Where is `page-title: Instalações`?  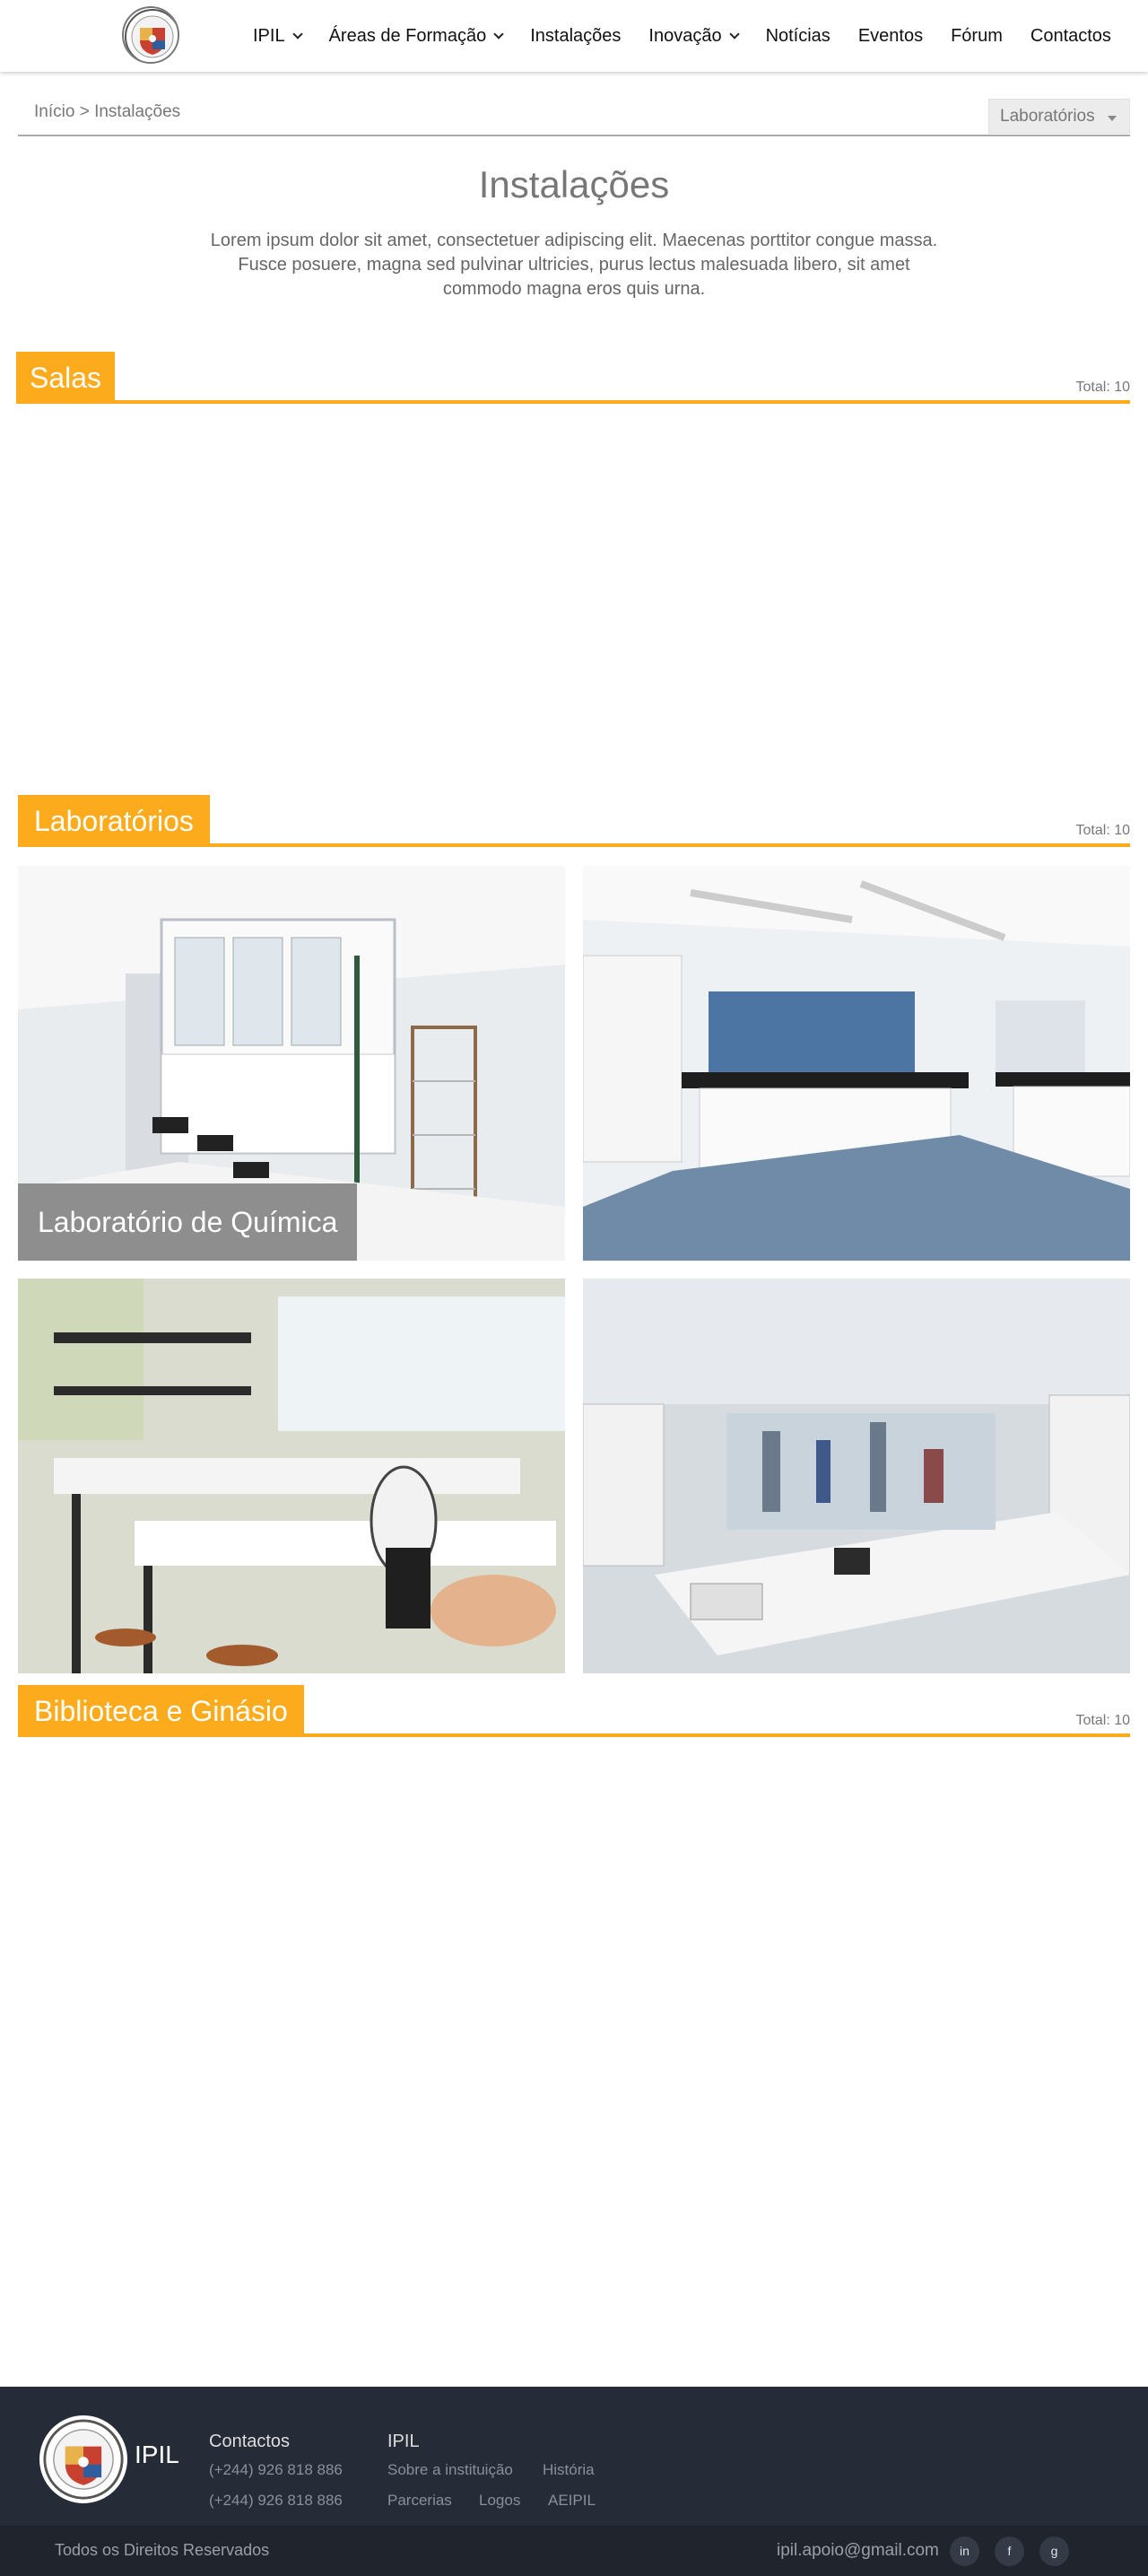
page-title: Instalações is located at coordinates (574, 184).